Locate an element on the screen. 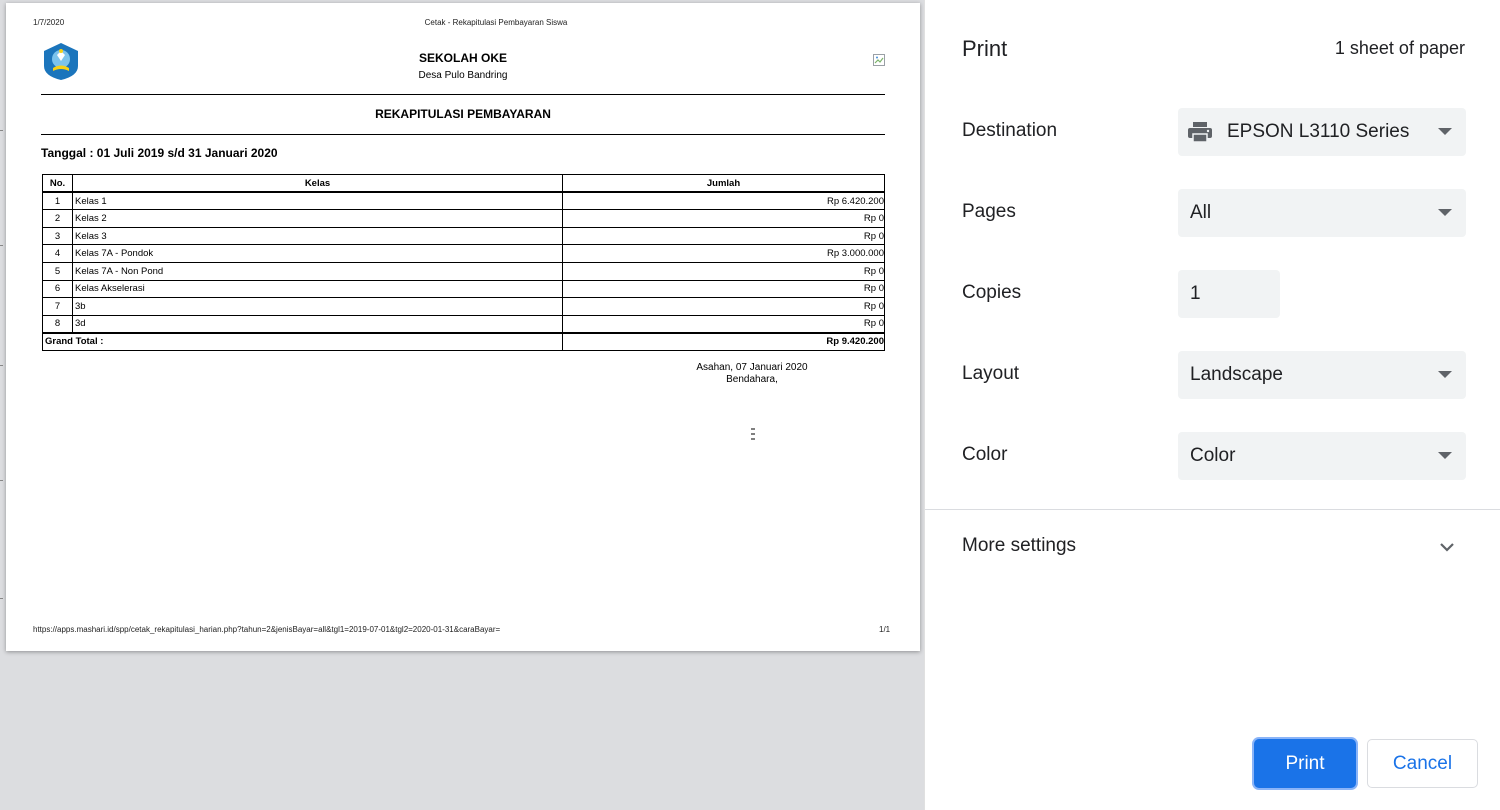  table-row: 5 Kelas 7A - Non Pond Rp 0 is located at coordinates (463, 271).